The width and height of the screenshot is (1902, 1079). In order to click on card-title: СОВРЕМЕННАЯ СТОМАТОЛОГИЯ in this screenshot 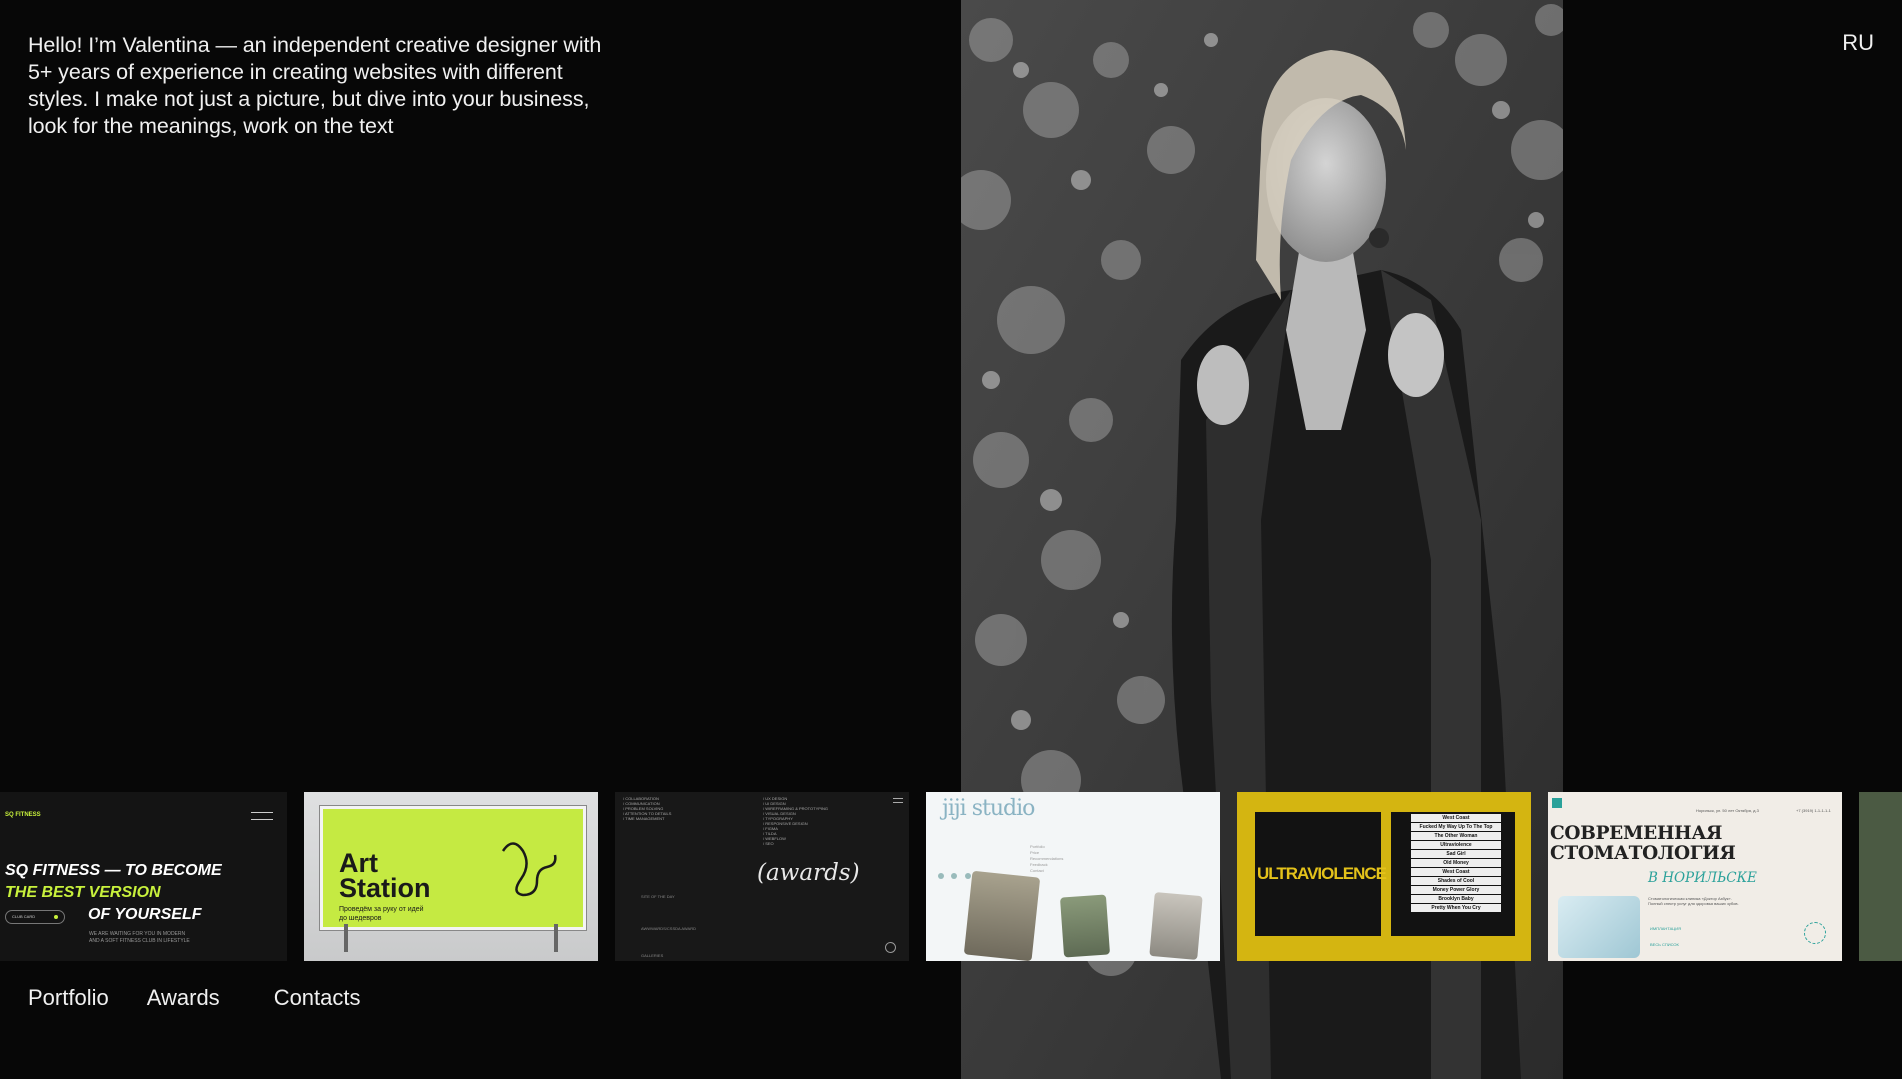, I will do `click(1643, 843)`.